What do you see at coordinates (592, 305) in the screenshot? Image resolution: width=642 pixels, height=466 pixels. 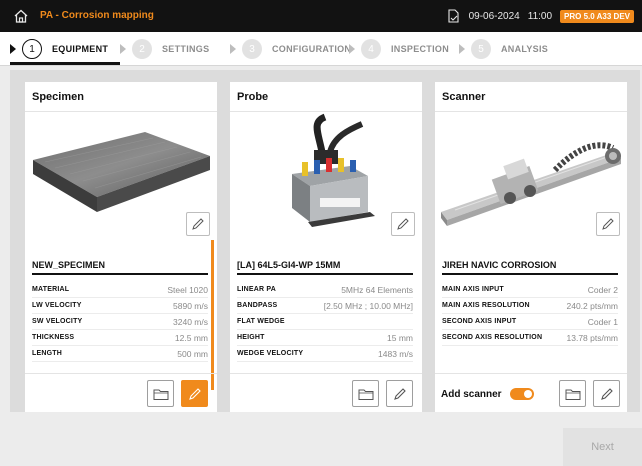 I see `property-value: 240.2 pts/mm` at bounding box center [592, 305].